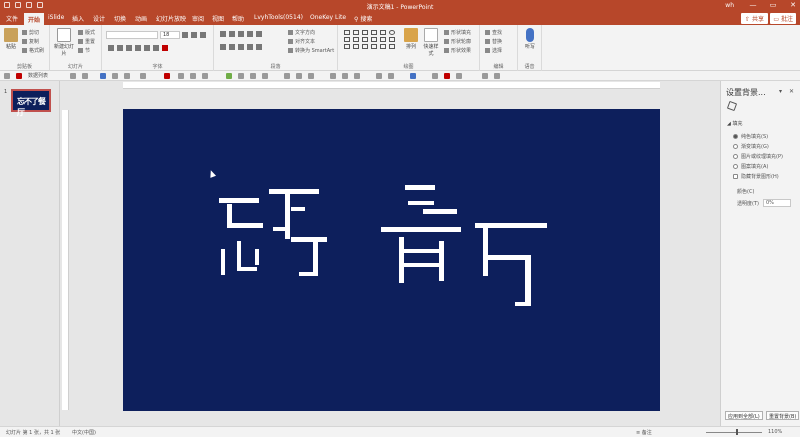 This screenshot has width=800, height=437. What do you see at coordinates (347, 46) in the screenshot?
I see `arrowr-shape-icon` at bounding box center [347, 46].